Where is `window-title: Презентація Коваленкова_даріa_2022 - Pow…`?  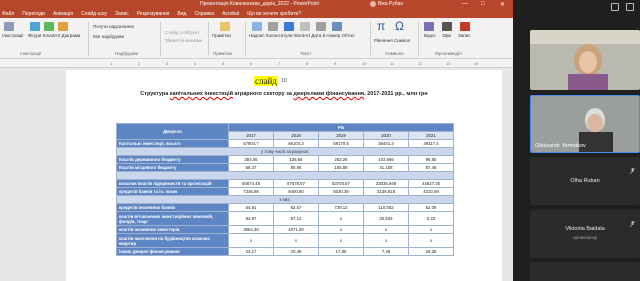
window-title: Презентація Коваленкова_даріa_2022 - Pow… is located at coordinates (259, 4).